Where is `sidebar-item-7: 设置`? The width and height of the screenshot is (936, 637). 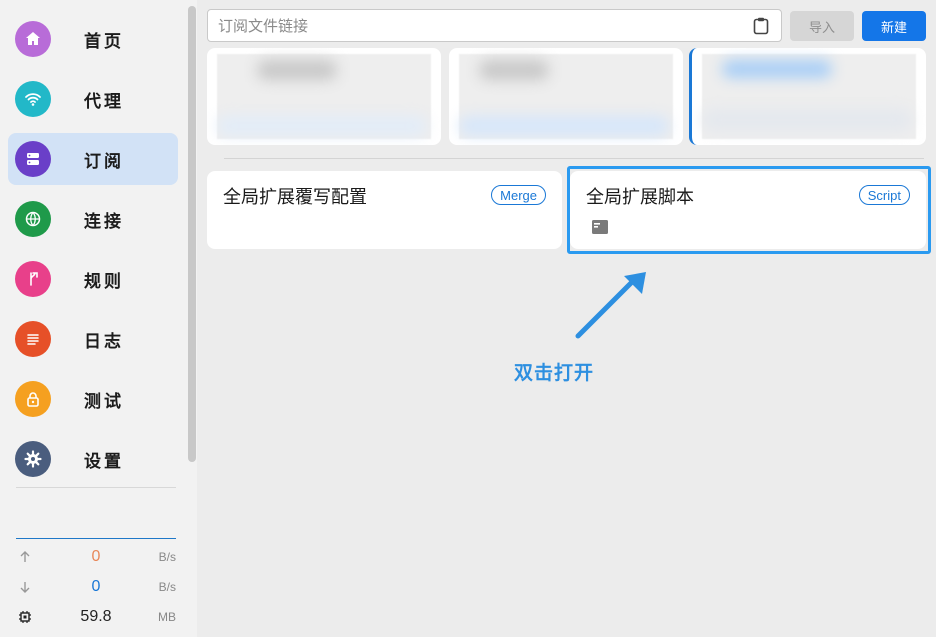
sidebar-item-7: 设置 is located at coordinates (93, 459).